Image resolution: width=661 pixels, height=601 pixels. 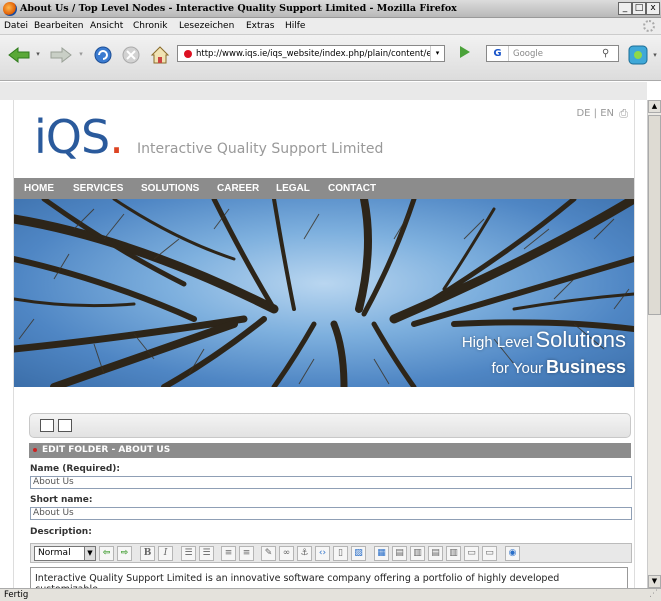 What do you see at coordinates (358, 553) in the screenshot?
I see `image-icon: ▨` at bounding box center [358, 553].